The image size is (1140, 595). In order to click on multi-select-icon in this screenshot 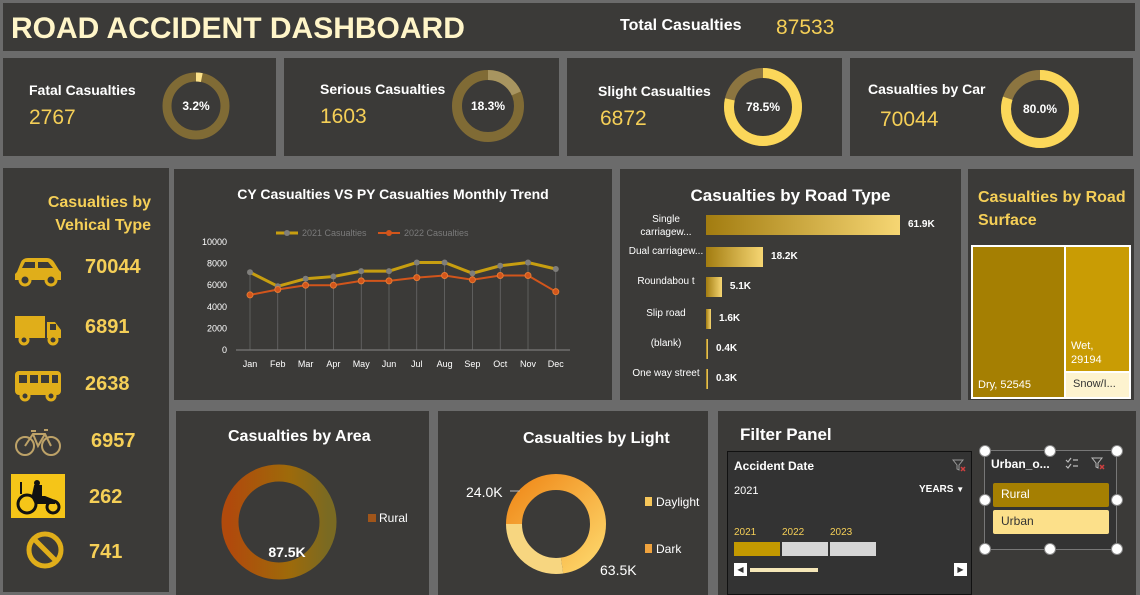, I will do `click(1072, 463)`.